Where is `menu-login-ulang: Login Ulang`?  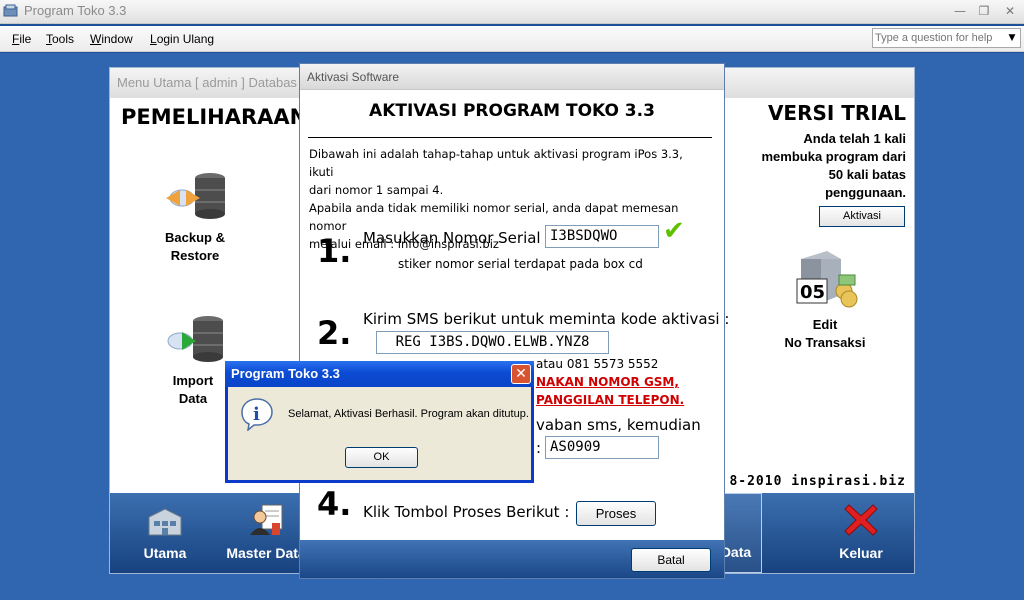
menu-login-ulang: Login Ulang is located at coordinates (182, 39).